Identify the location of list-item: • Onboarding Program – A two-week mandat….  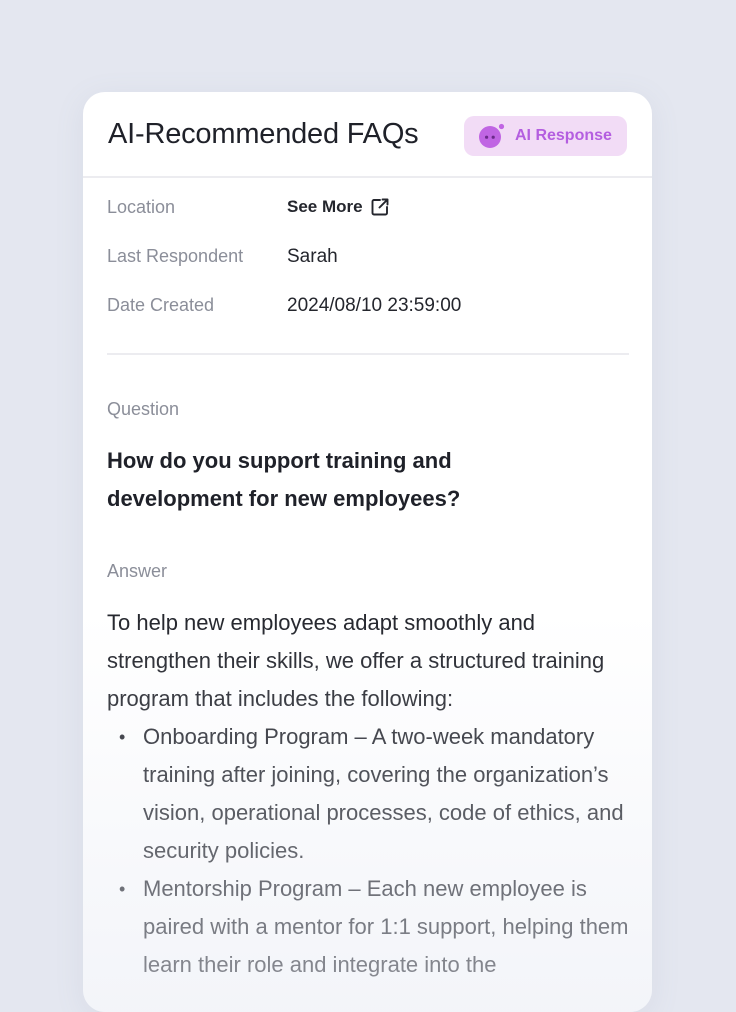
(369, 794).